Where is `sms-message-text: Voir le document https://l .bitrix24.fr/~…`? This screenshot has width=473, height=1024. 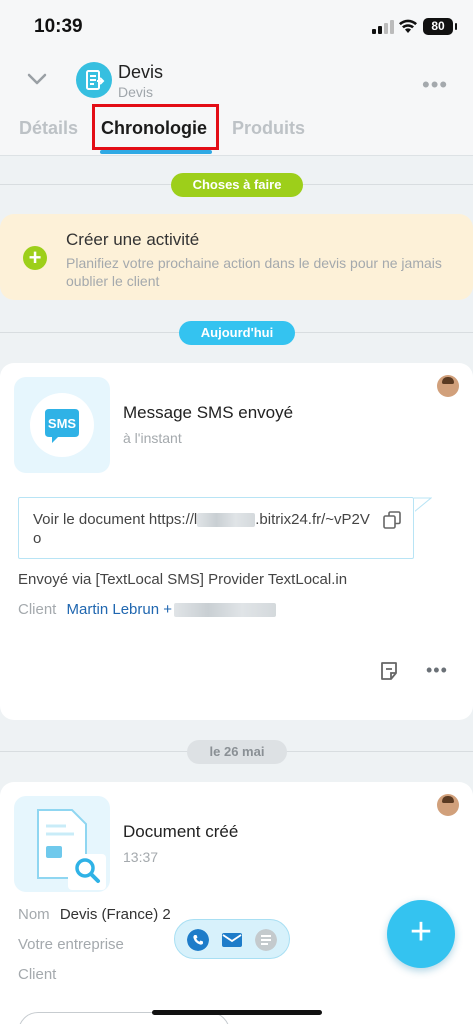
sms-message-text: Voir le document https://l .bitrix24.fr/~… is located at coordinates (201, 529).